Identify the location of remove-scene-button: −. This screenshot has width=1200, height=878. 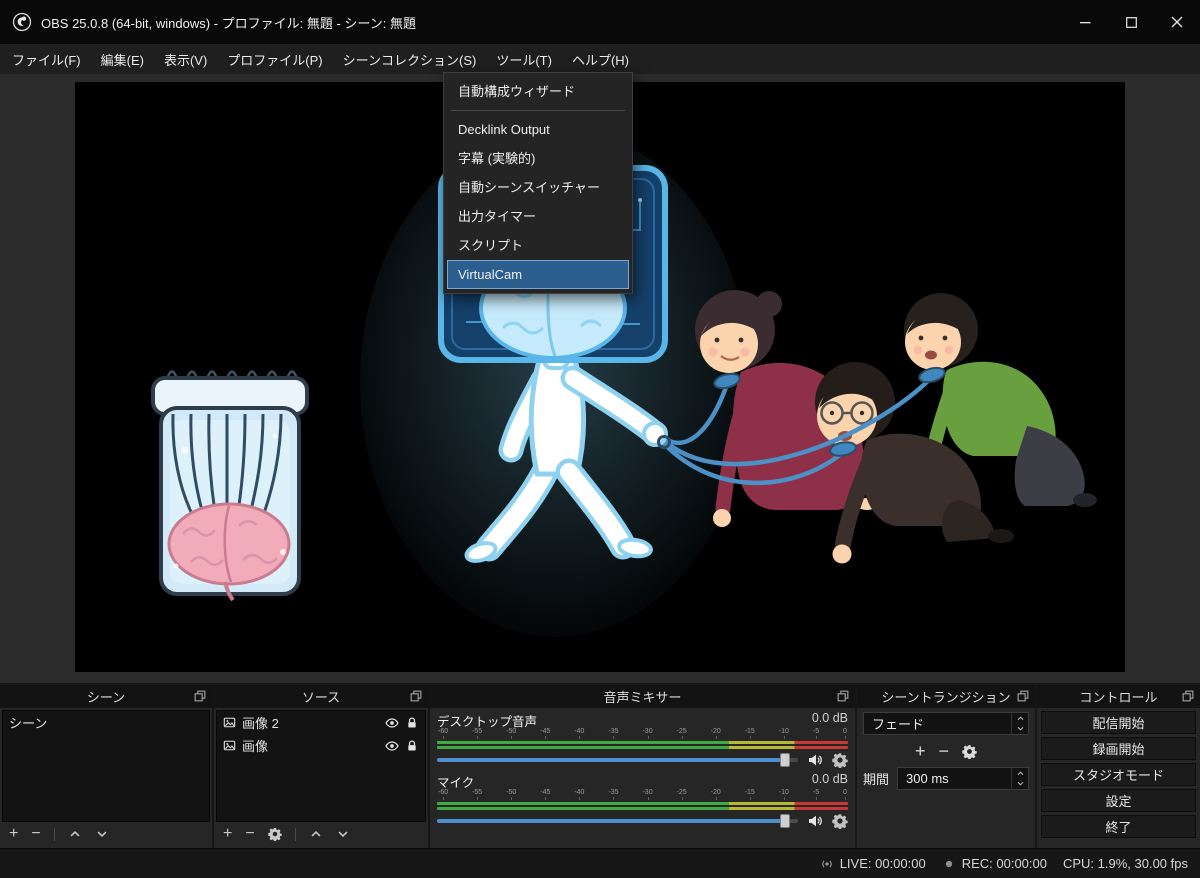
(35, 834).